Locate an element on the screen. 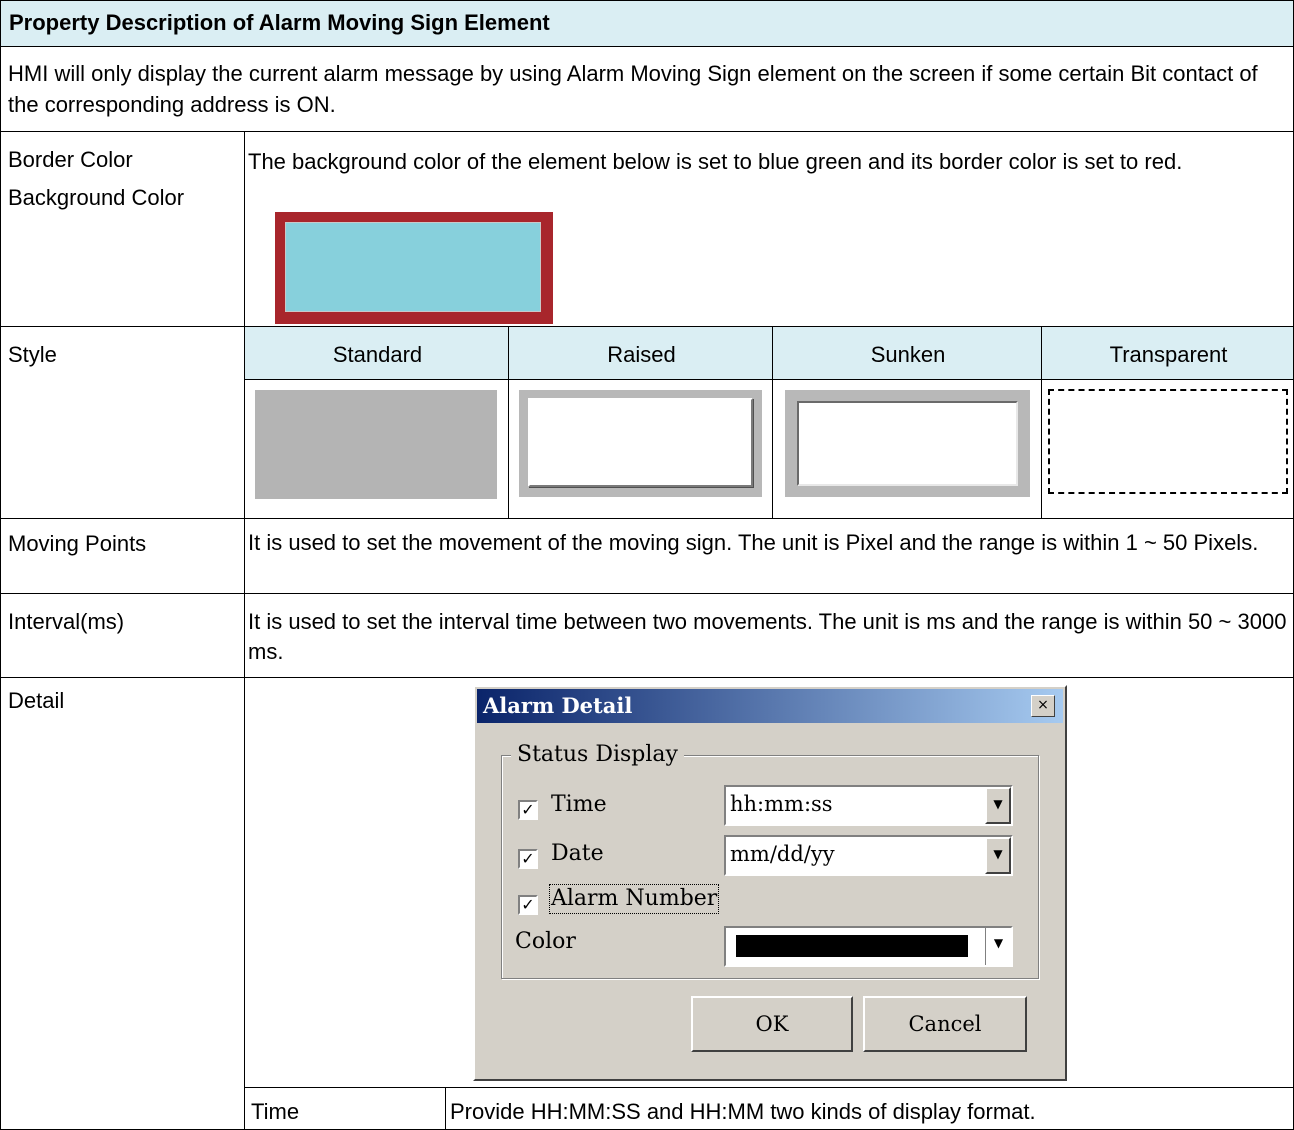  style-option-standard: Standard is located at coordinates (377, 354).